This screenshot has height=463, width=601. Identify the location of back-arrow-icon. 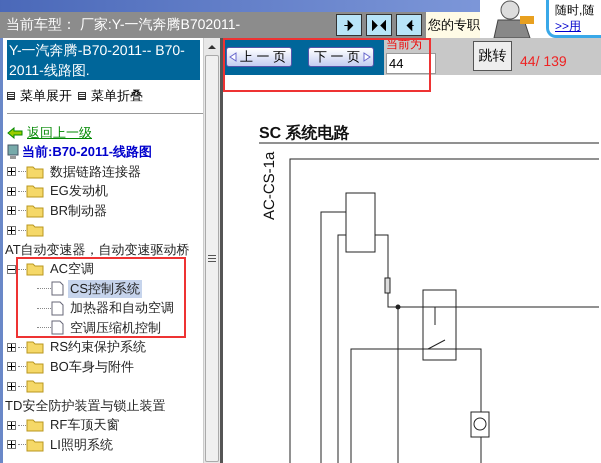
(15, 132).